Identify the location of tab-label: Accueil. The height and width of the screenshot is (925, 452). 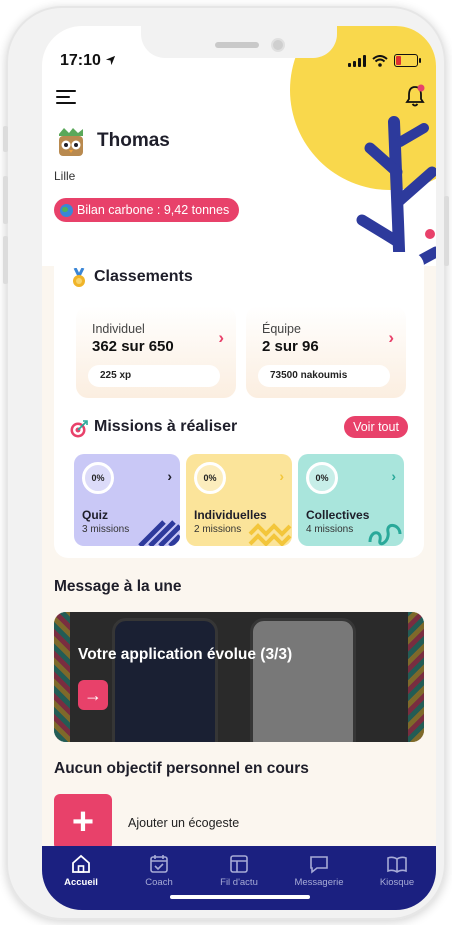
(81, 882).